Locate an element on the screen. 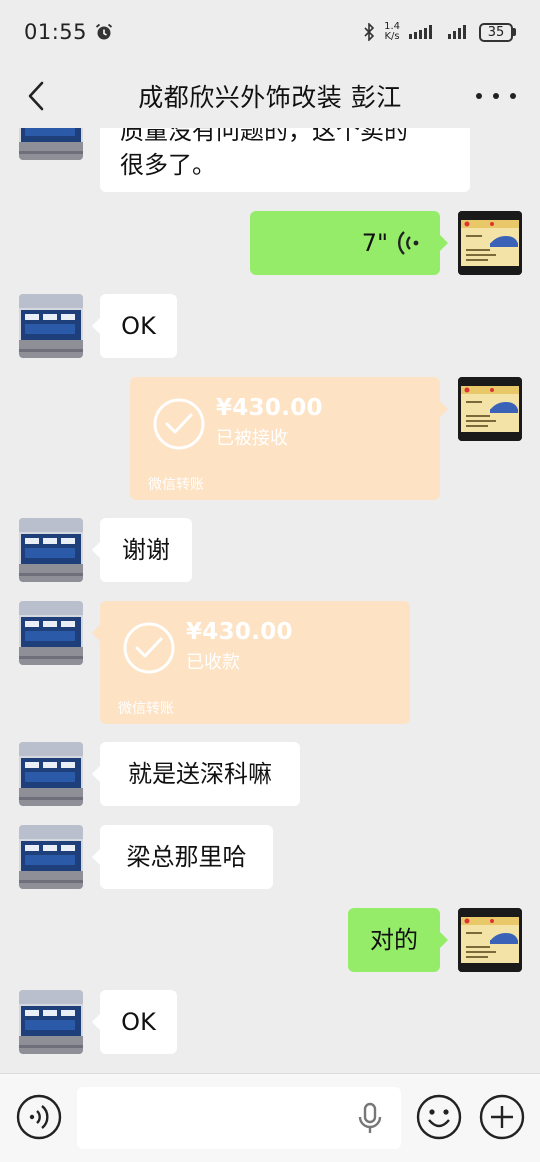  transfer-card-incoming: ¥430.00 已收款 微信转账 is located at coordinates (251, 662).